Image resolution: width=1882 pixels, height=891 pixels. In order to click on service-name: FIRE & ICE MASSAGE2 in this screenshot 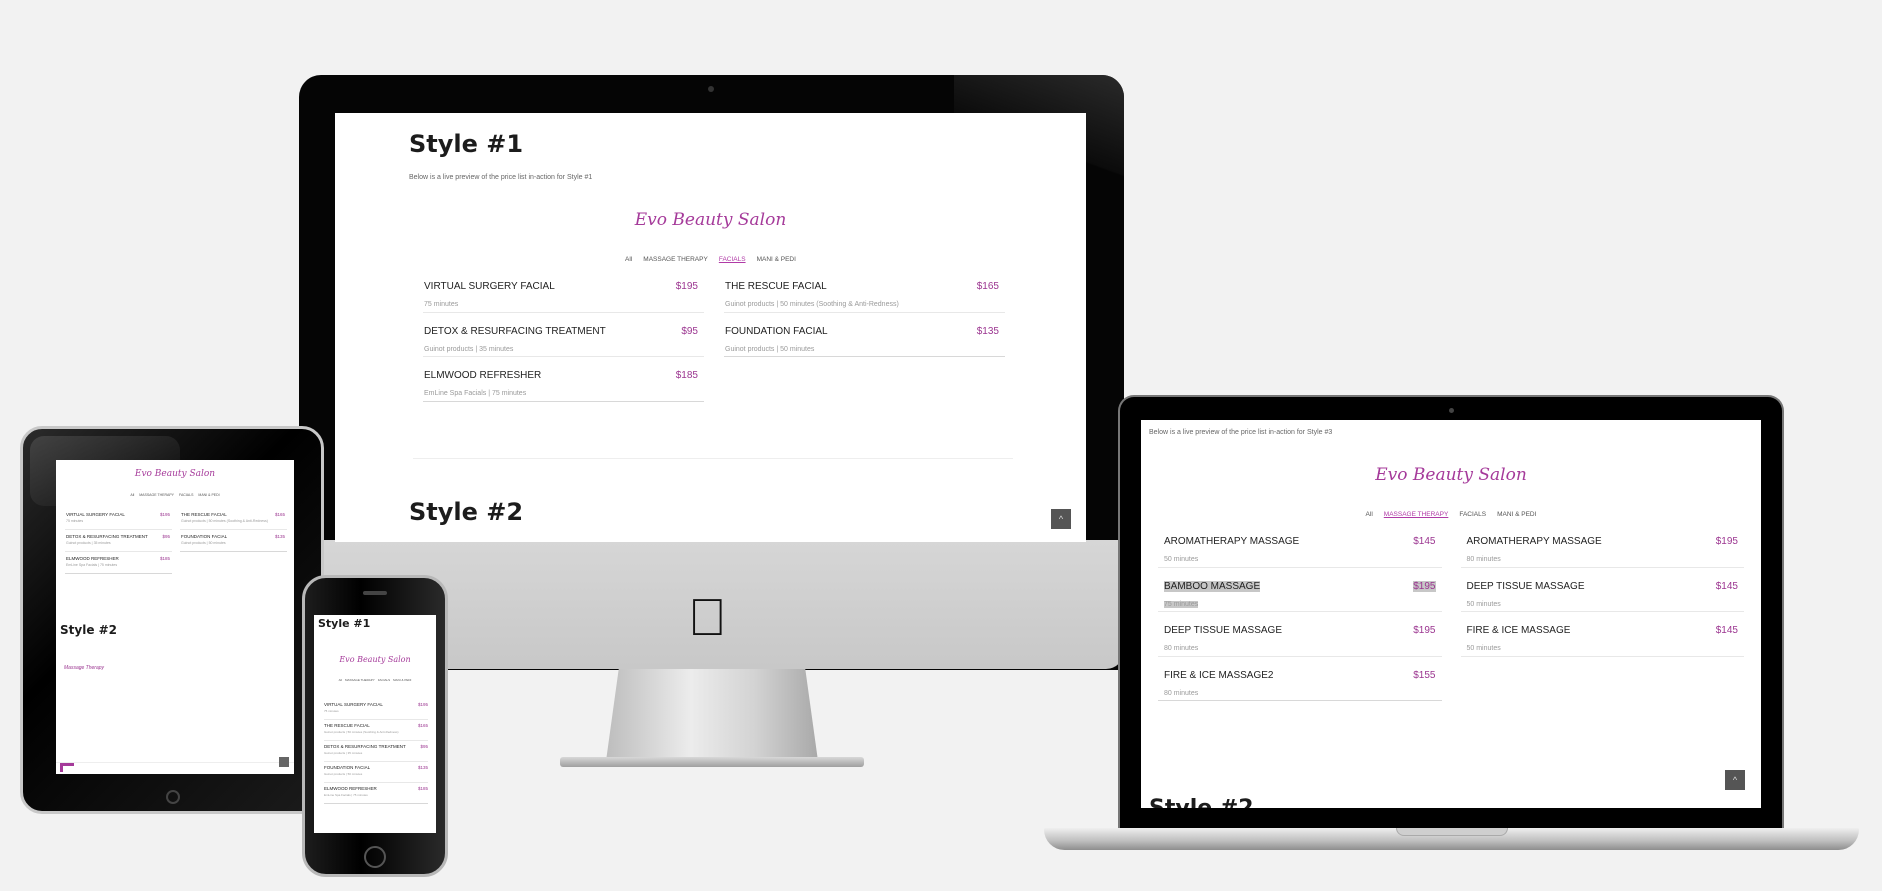, I will do `click(1219, 675)`.